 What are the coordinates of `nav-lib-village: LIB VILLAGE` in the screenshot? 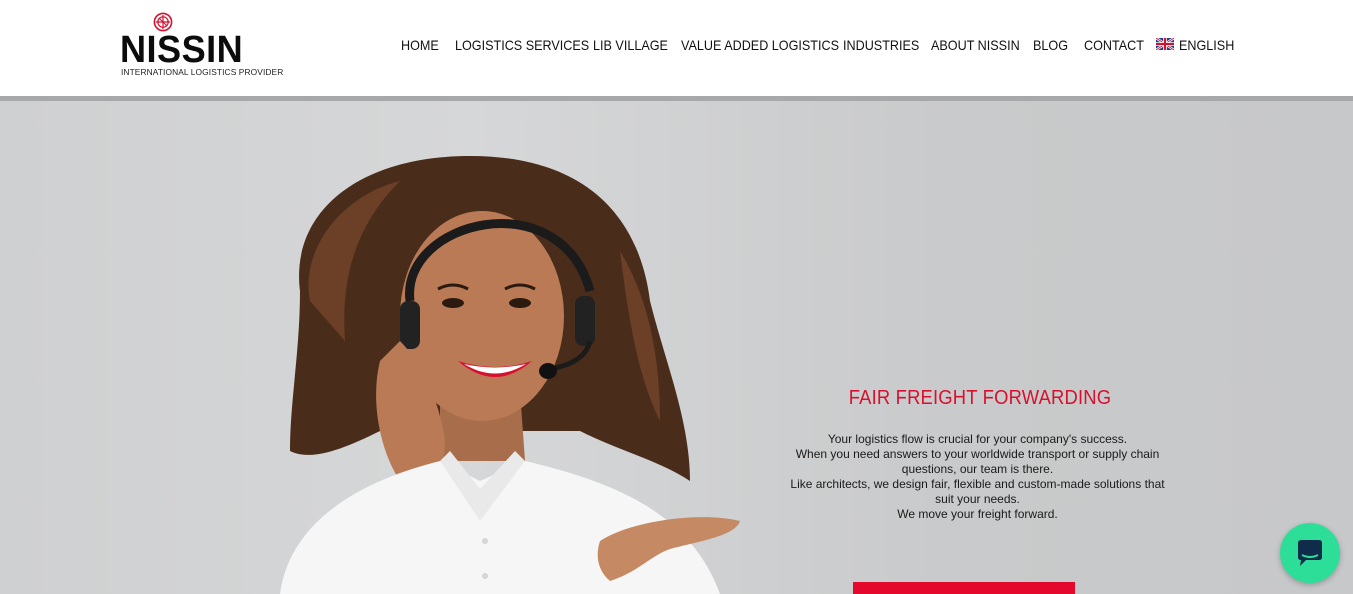 It's located at (630, 45).